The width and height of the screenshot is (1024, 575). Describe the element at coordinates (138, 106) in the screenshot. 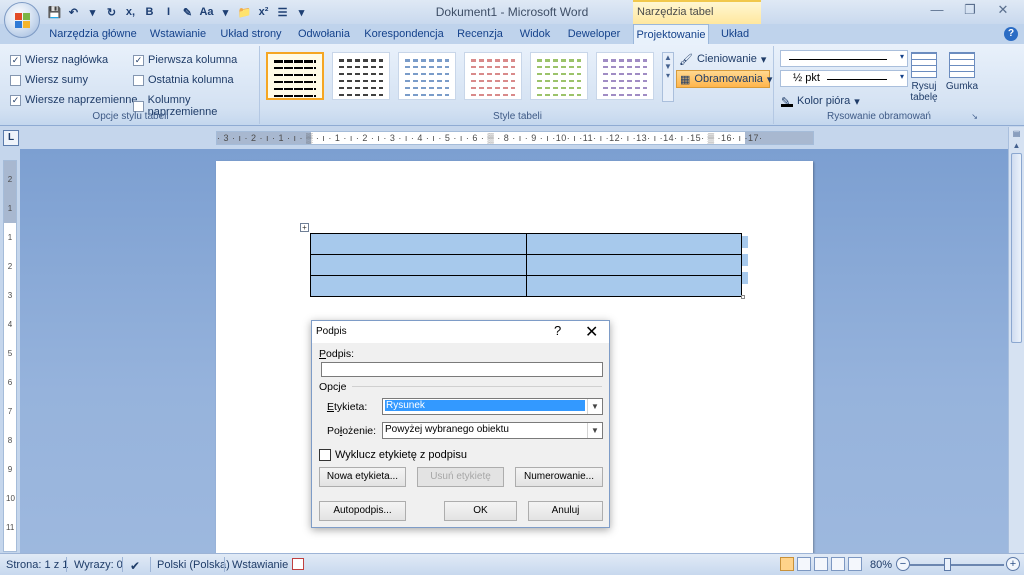

I see `checkbox-banded-columns` at that location.